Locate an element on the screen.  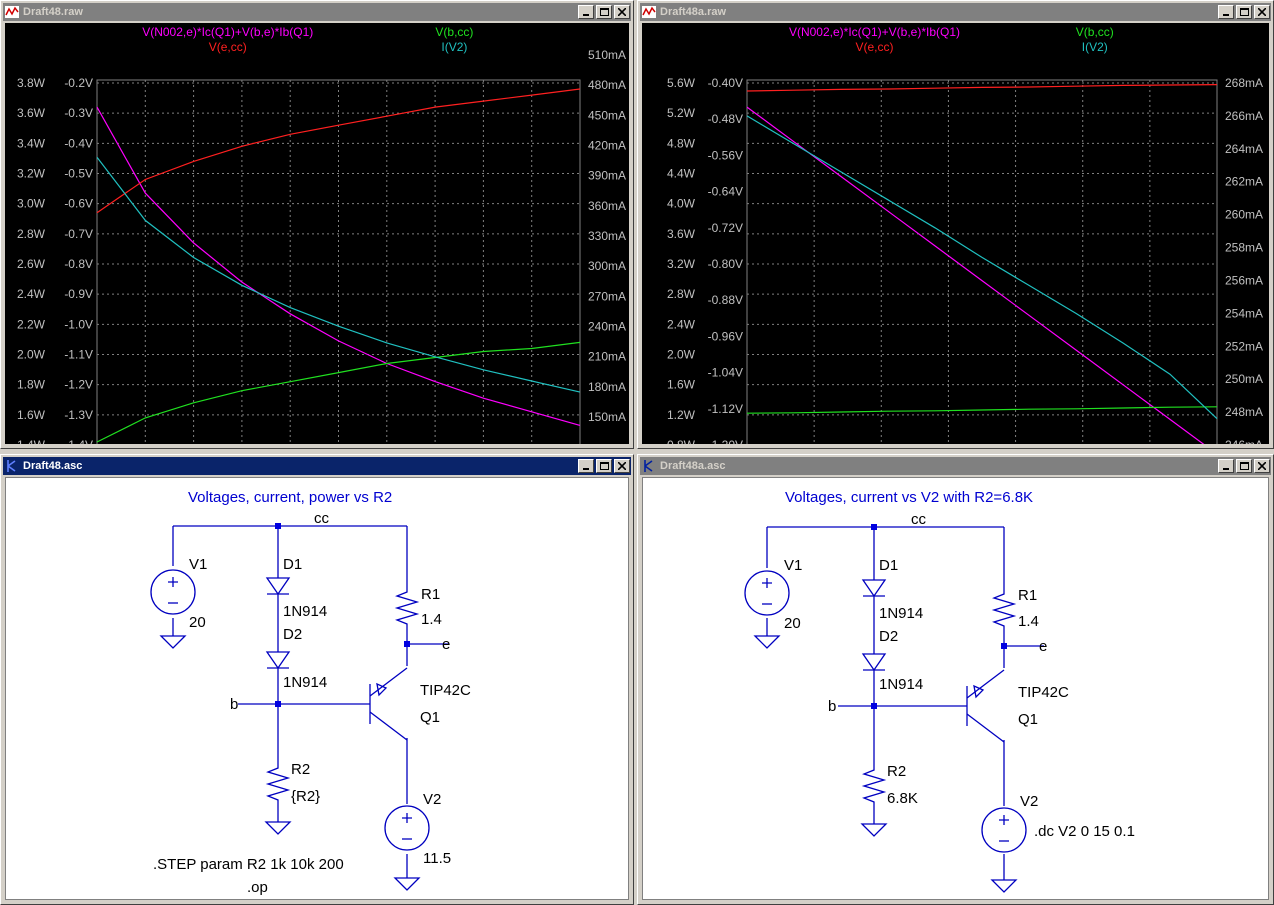
y-tick-label-power: 2.0W is located at coordinates (681, 355).